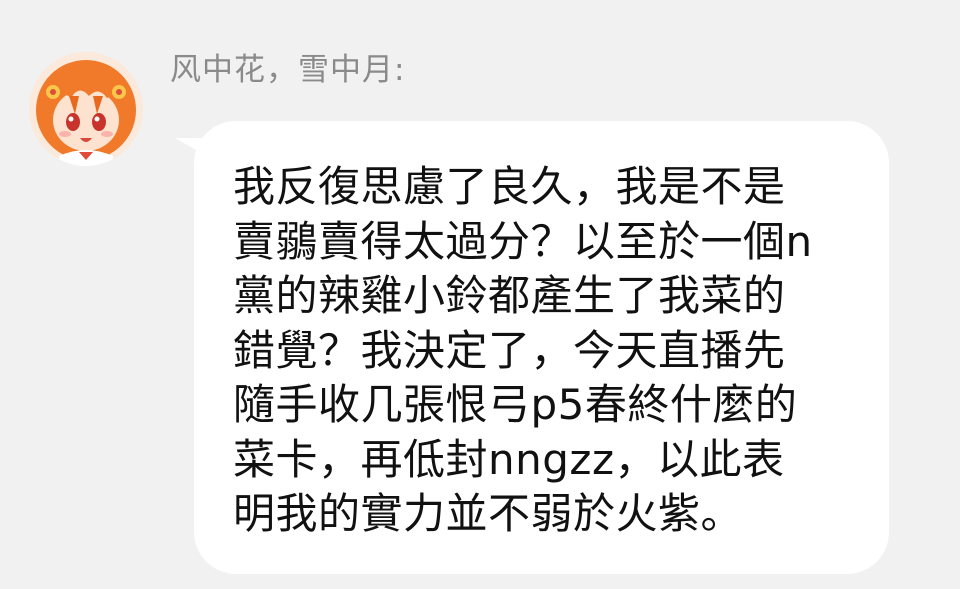  I want to click on message-line: 錯覺？我決定了，今天直播先, so click(509, 350).